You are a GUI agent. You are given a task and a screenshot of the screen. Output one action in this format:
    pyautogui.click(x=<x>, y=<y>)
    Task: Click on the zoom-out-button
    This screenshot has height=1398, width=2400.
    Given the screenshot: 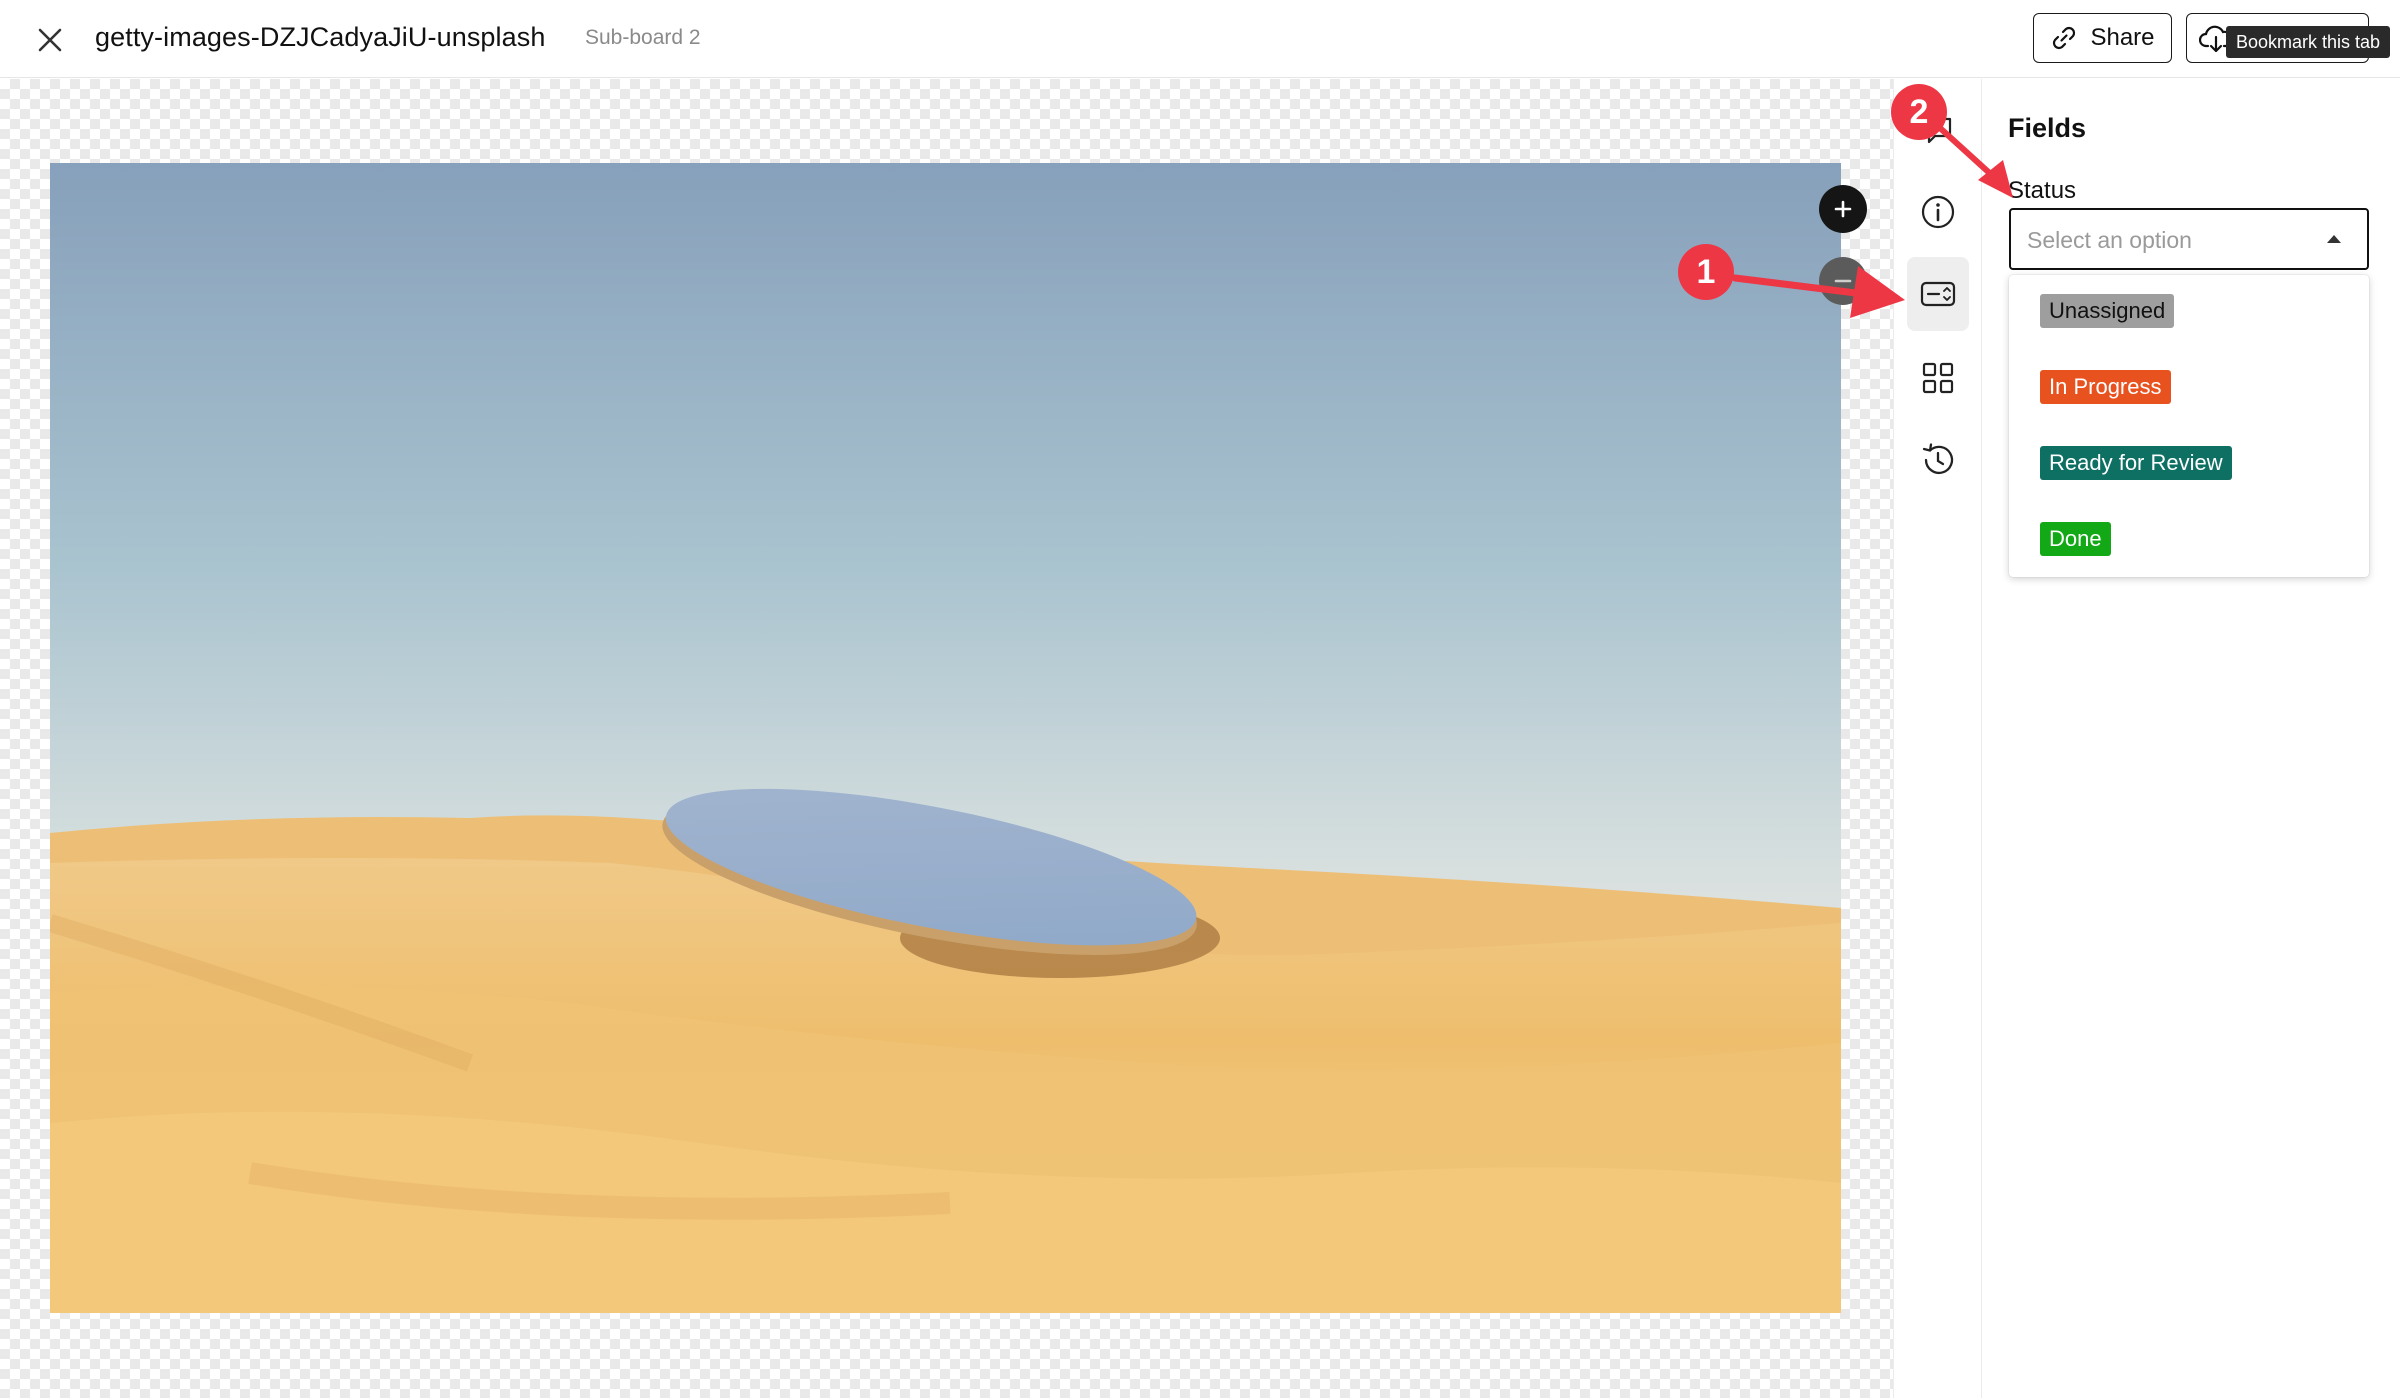 What is the action you would take?
    pyautogui.click(x=1843, y=281)
    